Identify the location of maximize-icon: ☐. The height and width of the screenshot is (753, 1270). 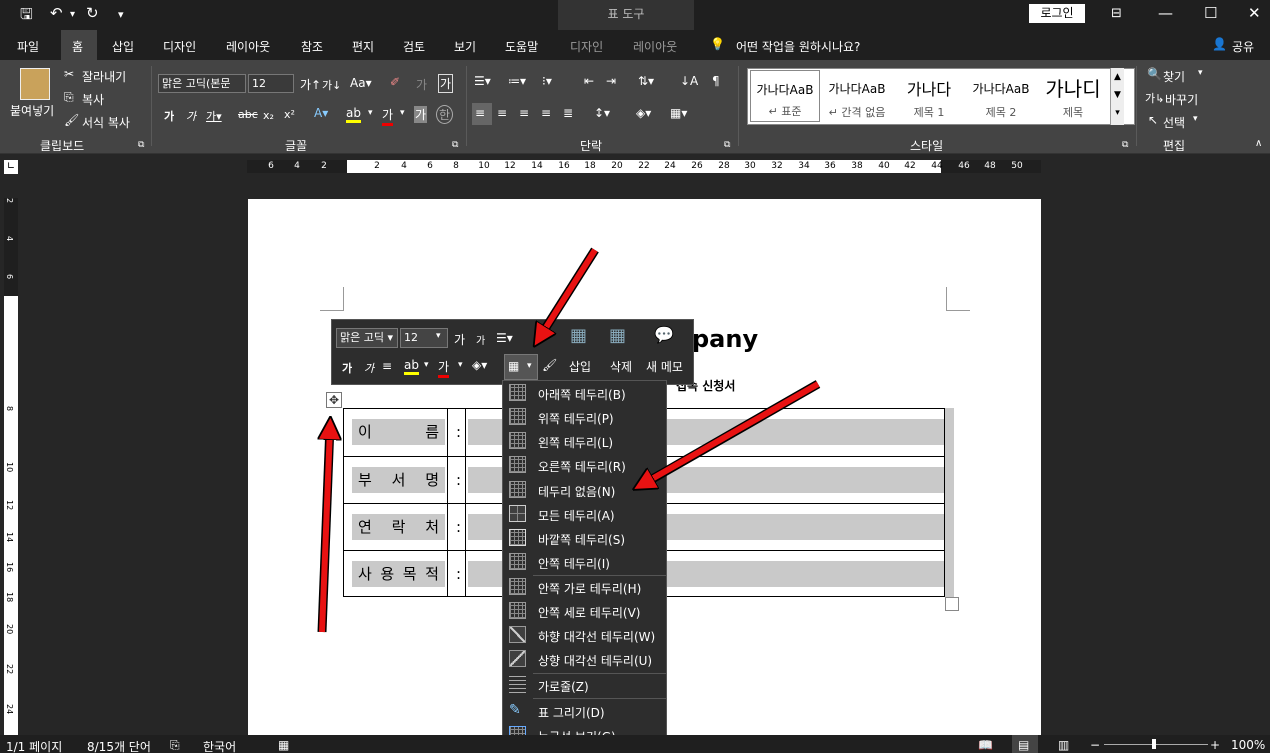
(1210, 13).